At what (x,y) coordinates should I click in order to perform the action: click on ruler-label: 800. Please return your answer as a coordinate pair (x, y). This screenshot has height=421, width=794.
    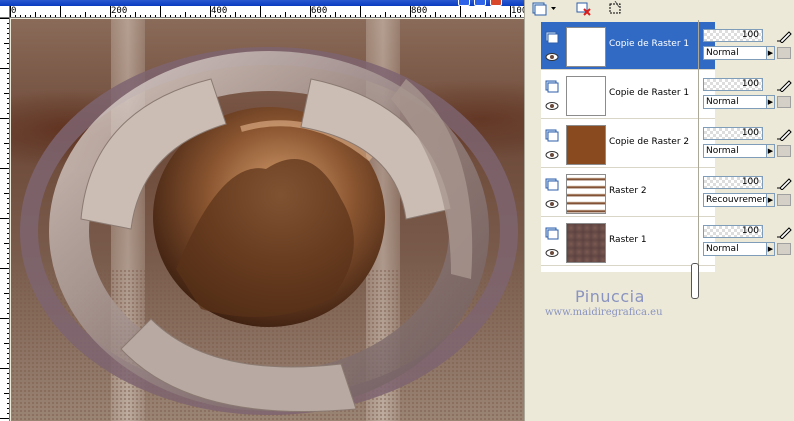
    Looking at the image, I should click on (419, 11).